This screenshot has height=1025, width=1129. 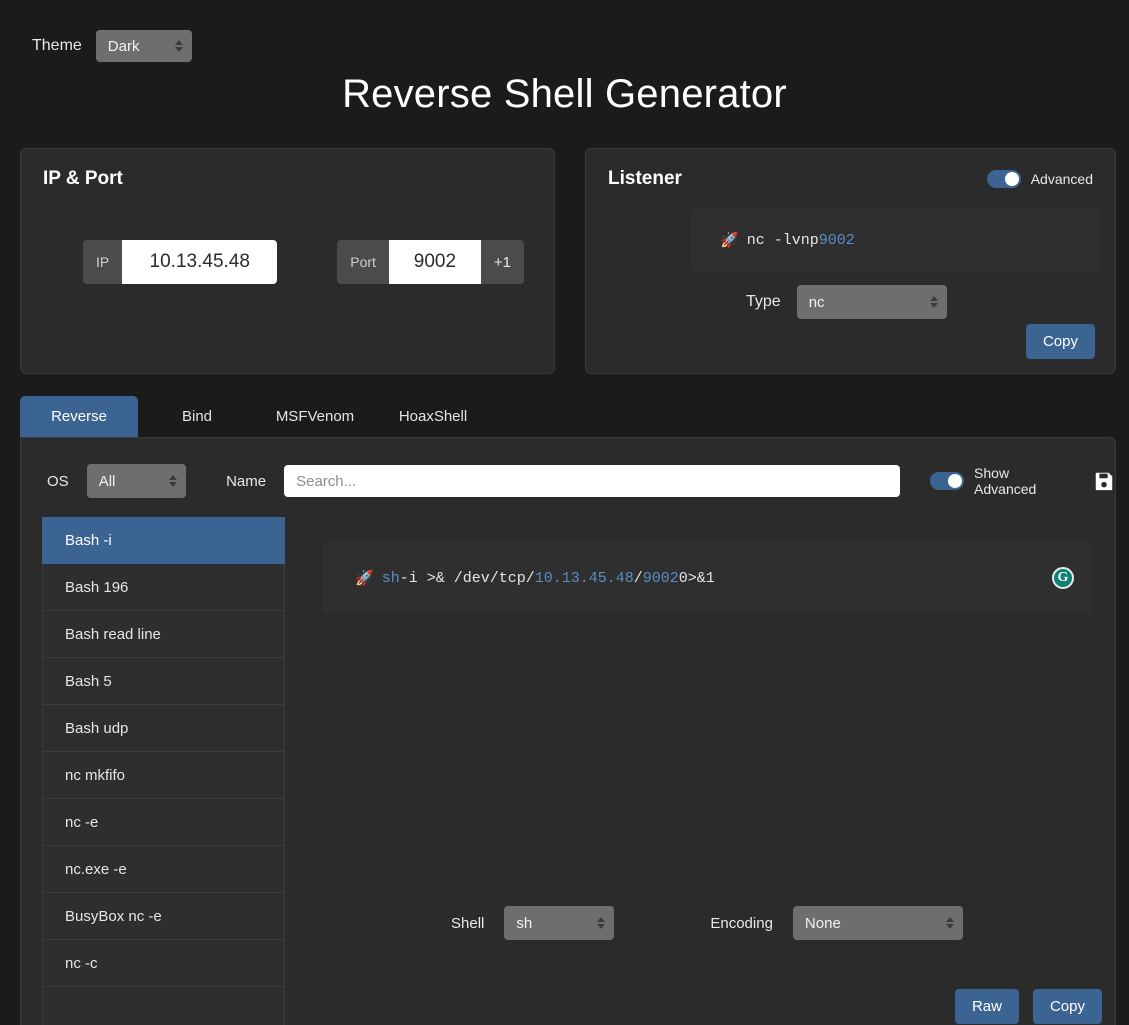 I want to click on listener-command-port: 9002, so click(x=836, y=240).